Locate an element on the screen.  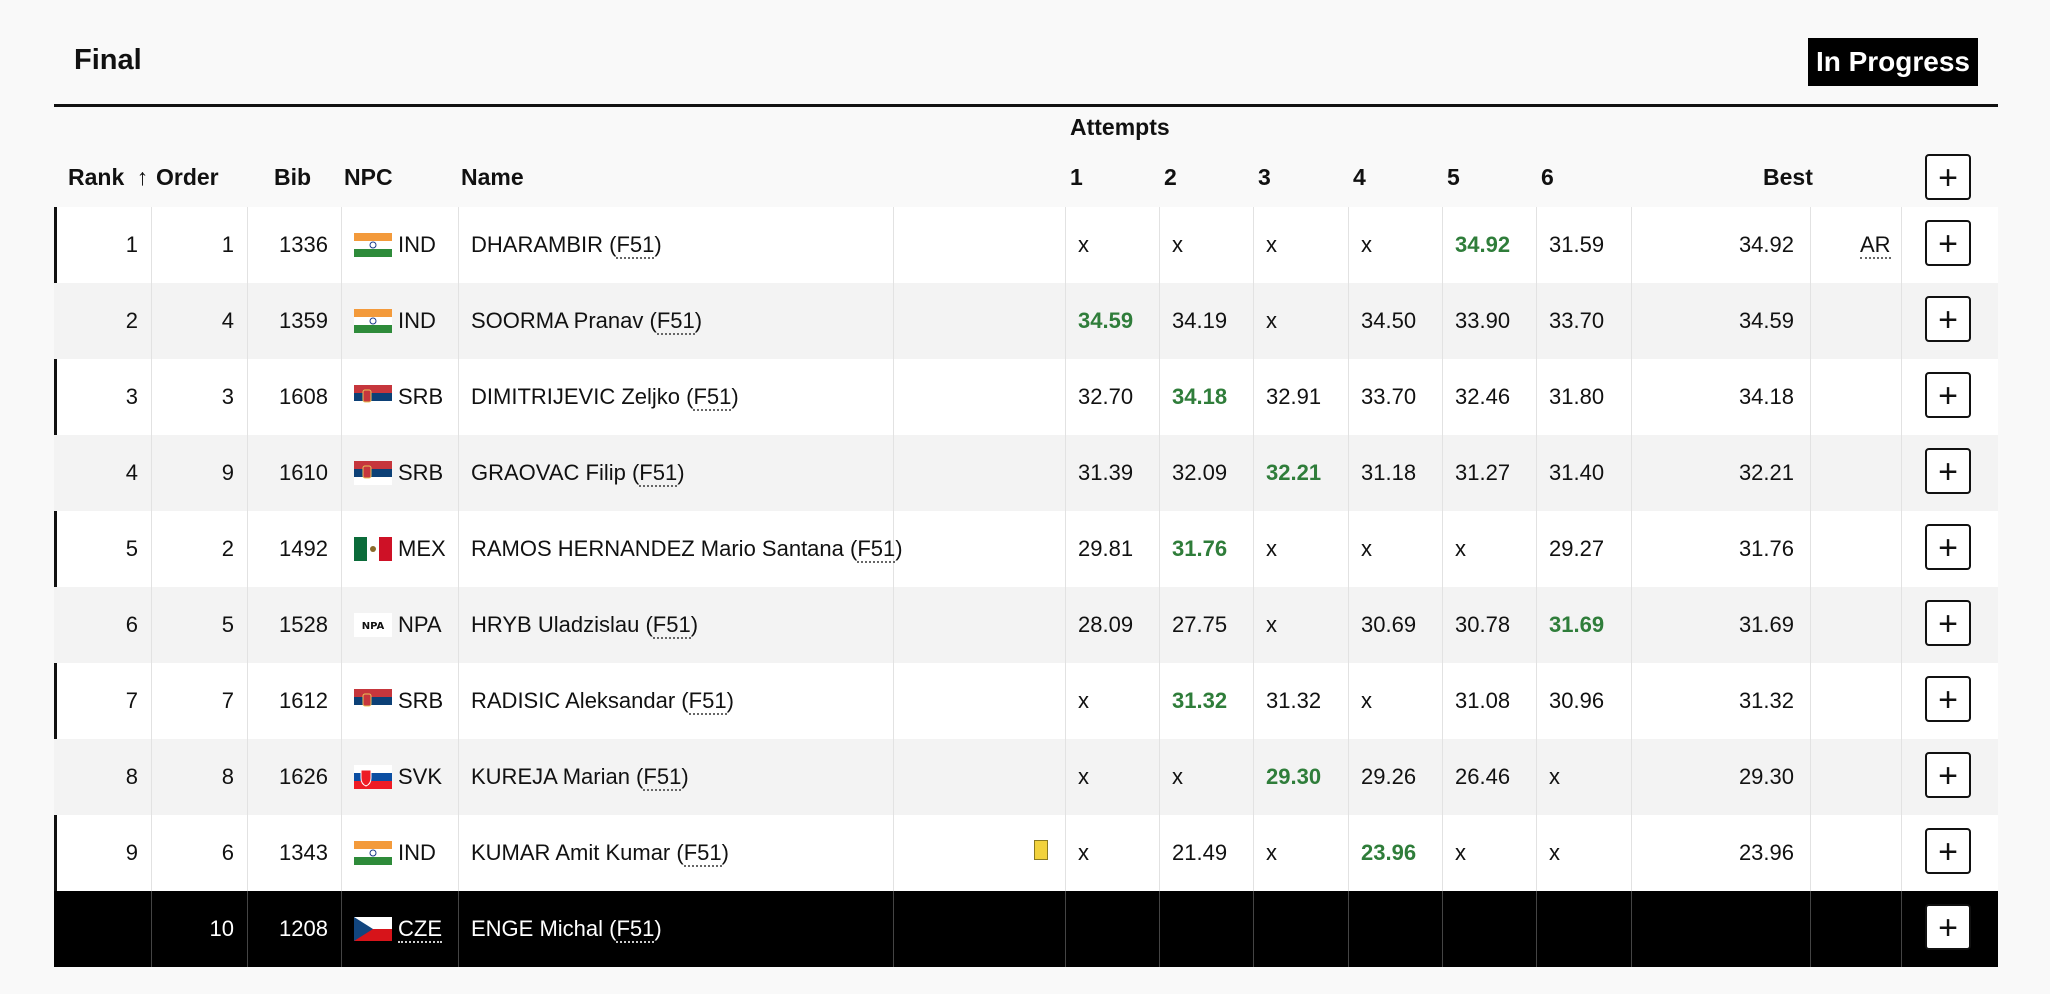
npc-code: NPA is located at coordinates (420, 625).